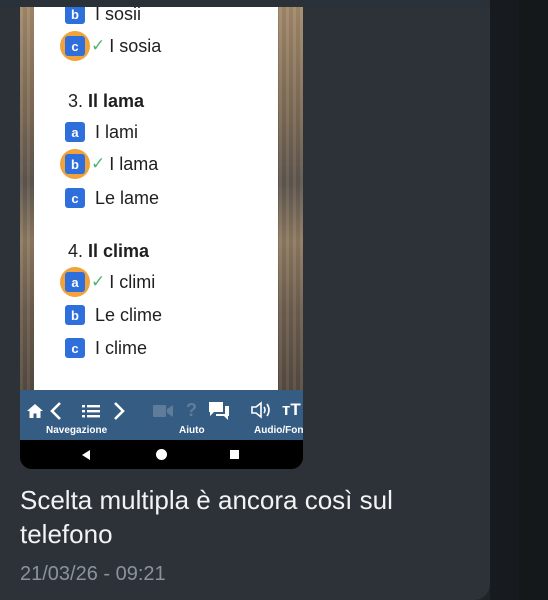 Image resolution: width=548 pixels, height=600 pixels. What do you see at coordinates (116, 101) in the screenshot?
I see `question-text: Il lama` at bounding box center [116, 101].